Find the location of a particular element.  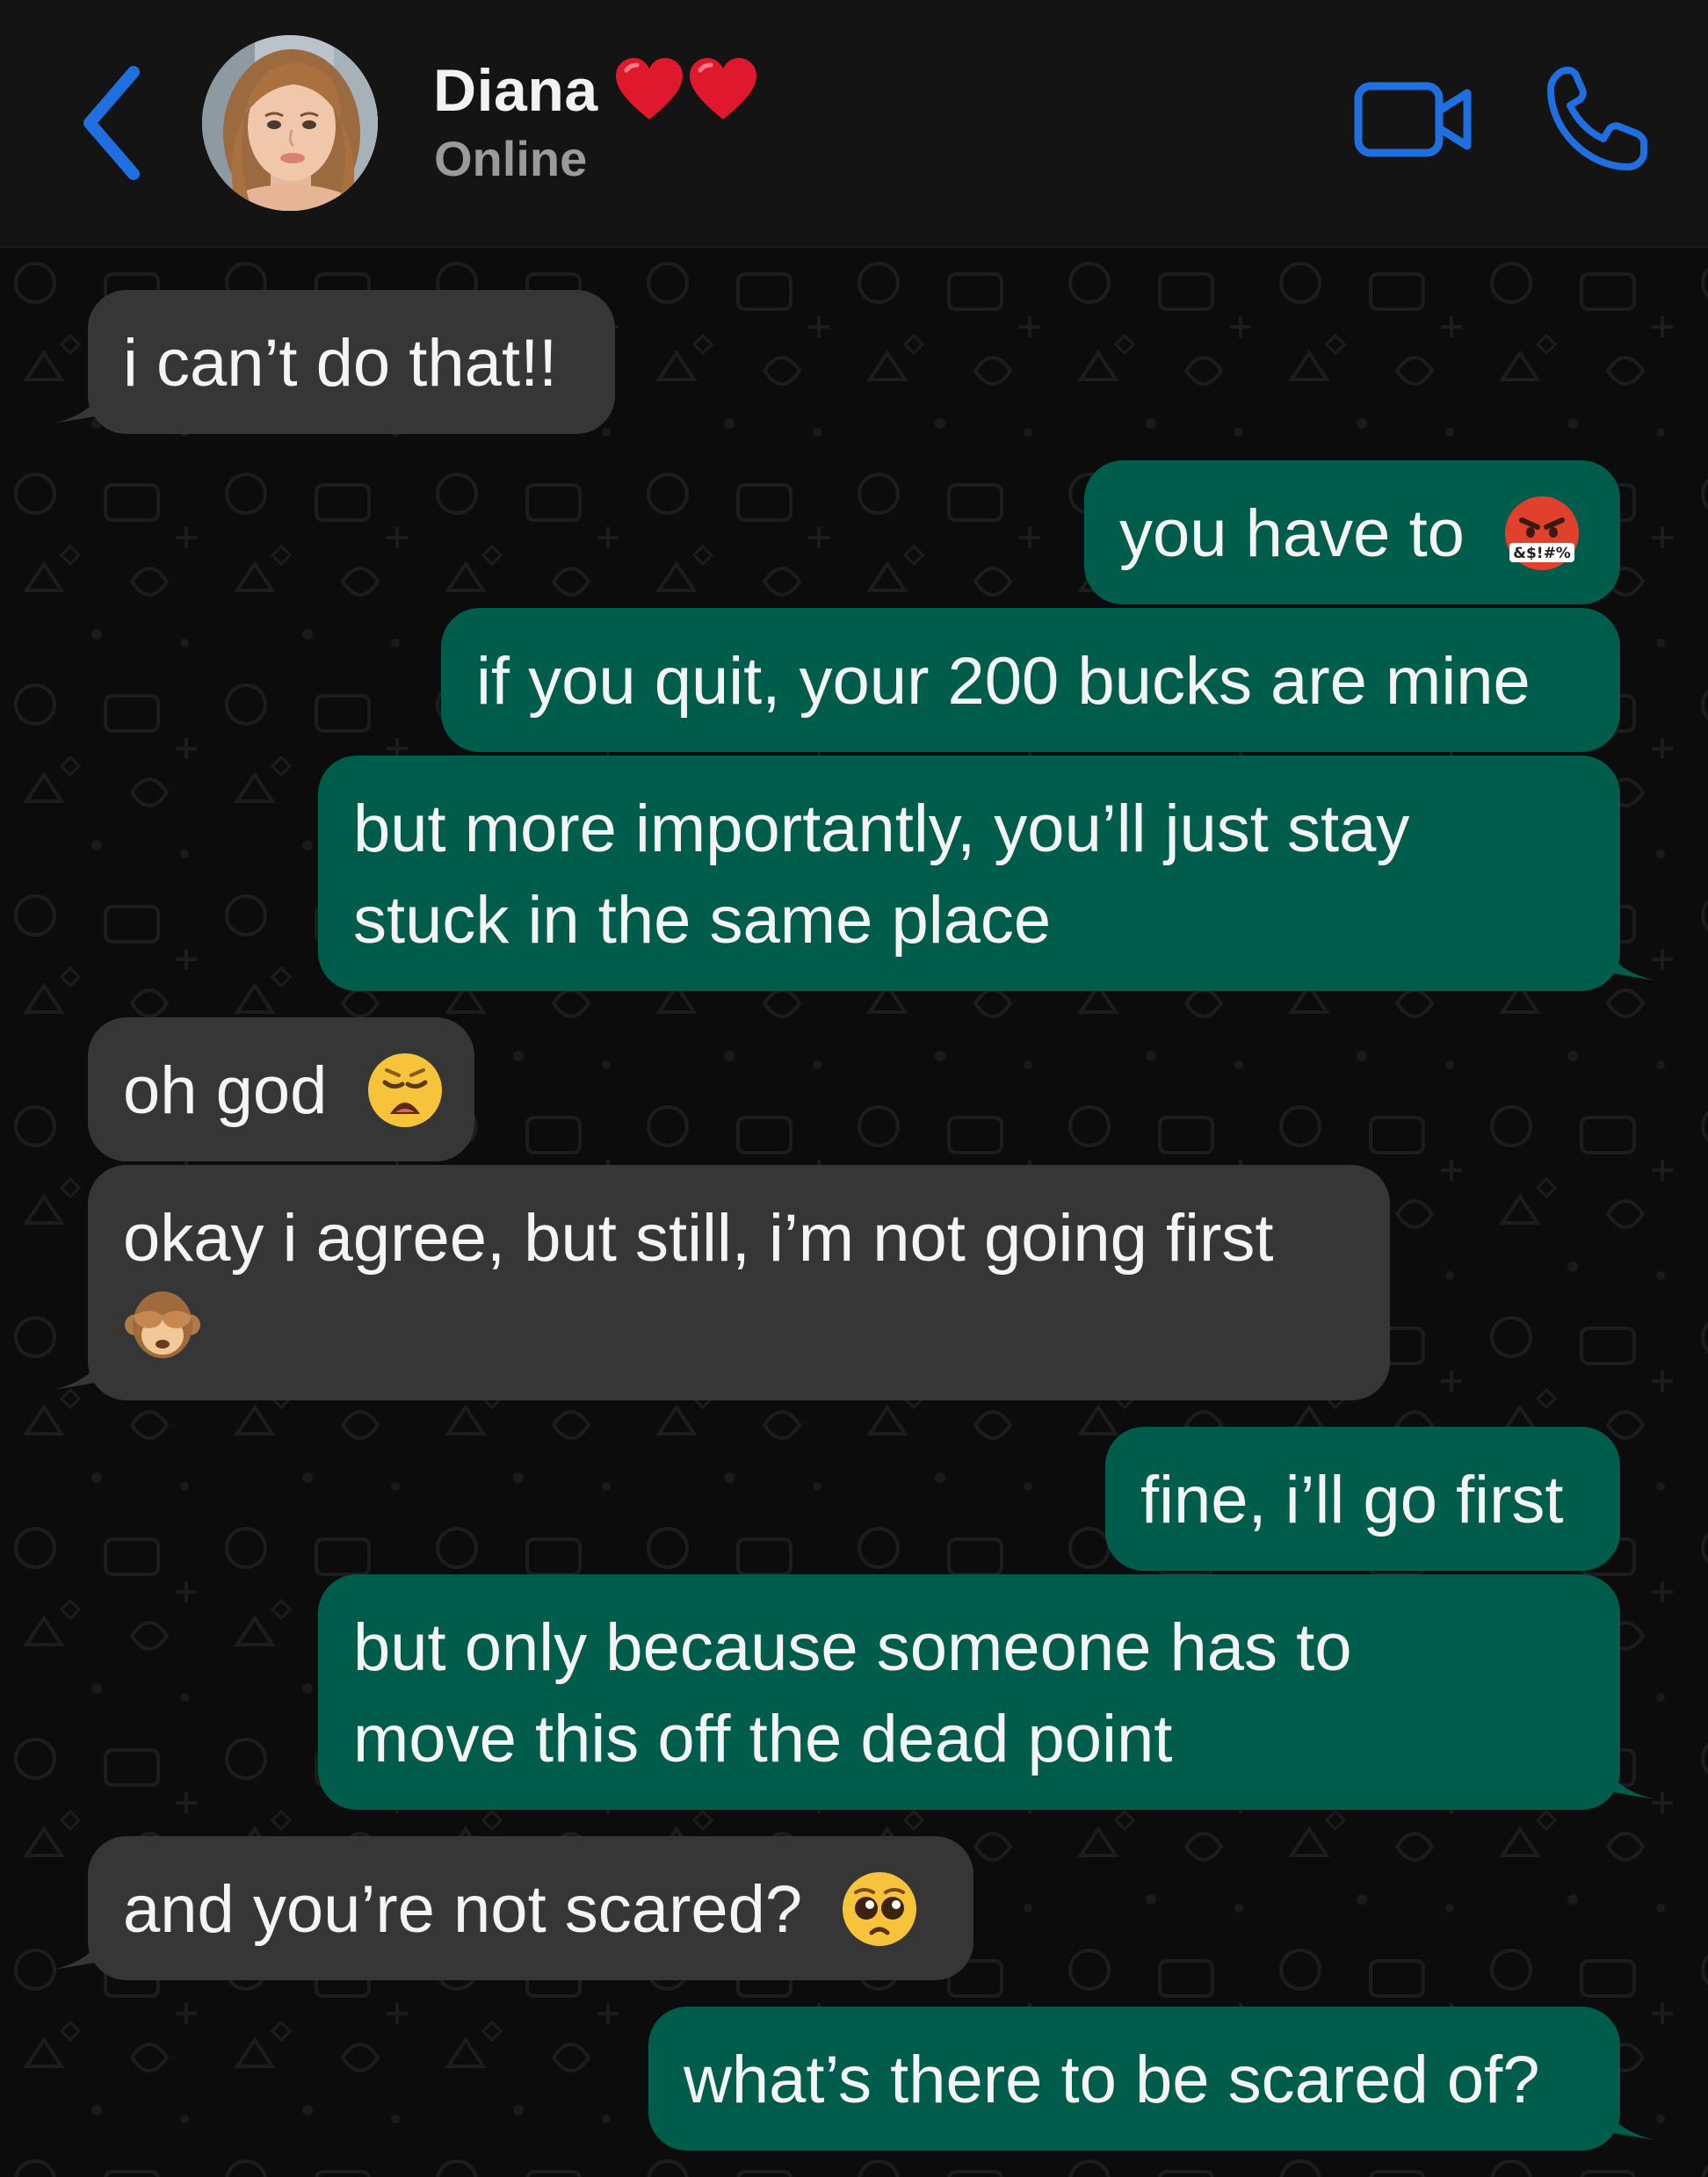

video-call-button is located at coordinates (1414, 118).